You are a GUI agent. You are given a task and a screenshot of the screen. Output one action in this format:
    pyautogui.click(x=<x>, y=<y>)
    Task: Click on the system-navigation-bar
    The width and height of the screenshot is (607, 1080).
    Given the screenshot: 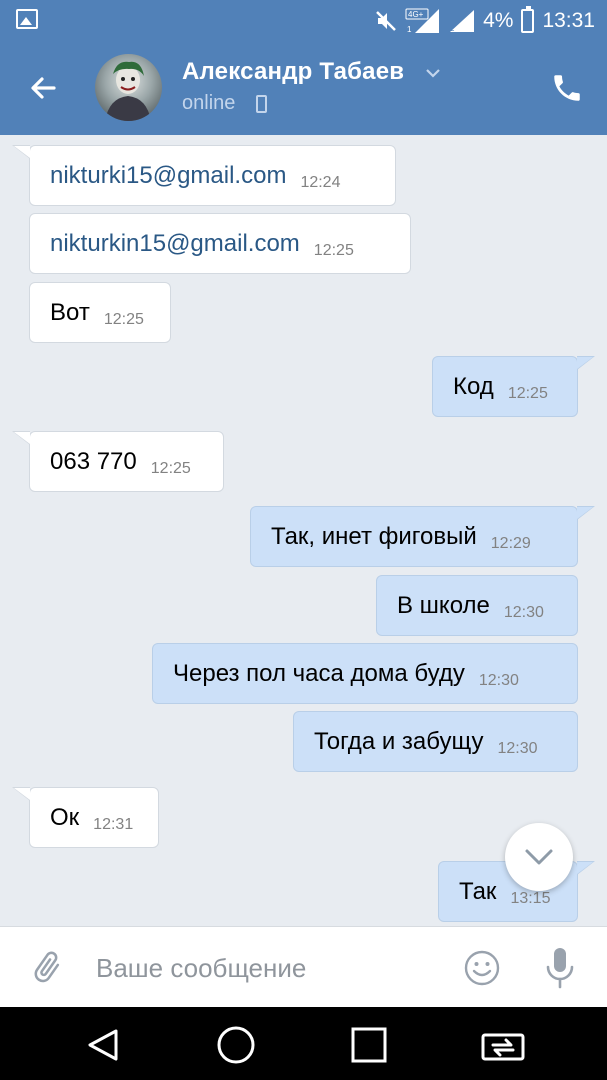 What is the action you would take?
    pyautogui.click(x=303, y=1043)
    